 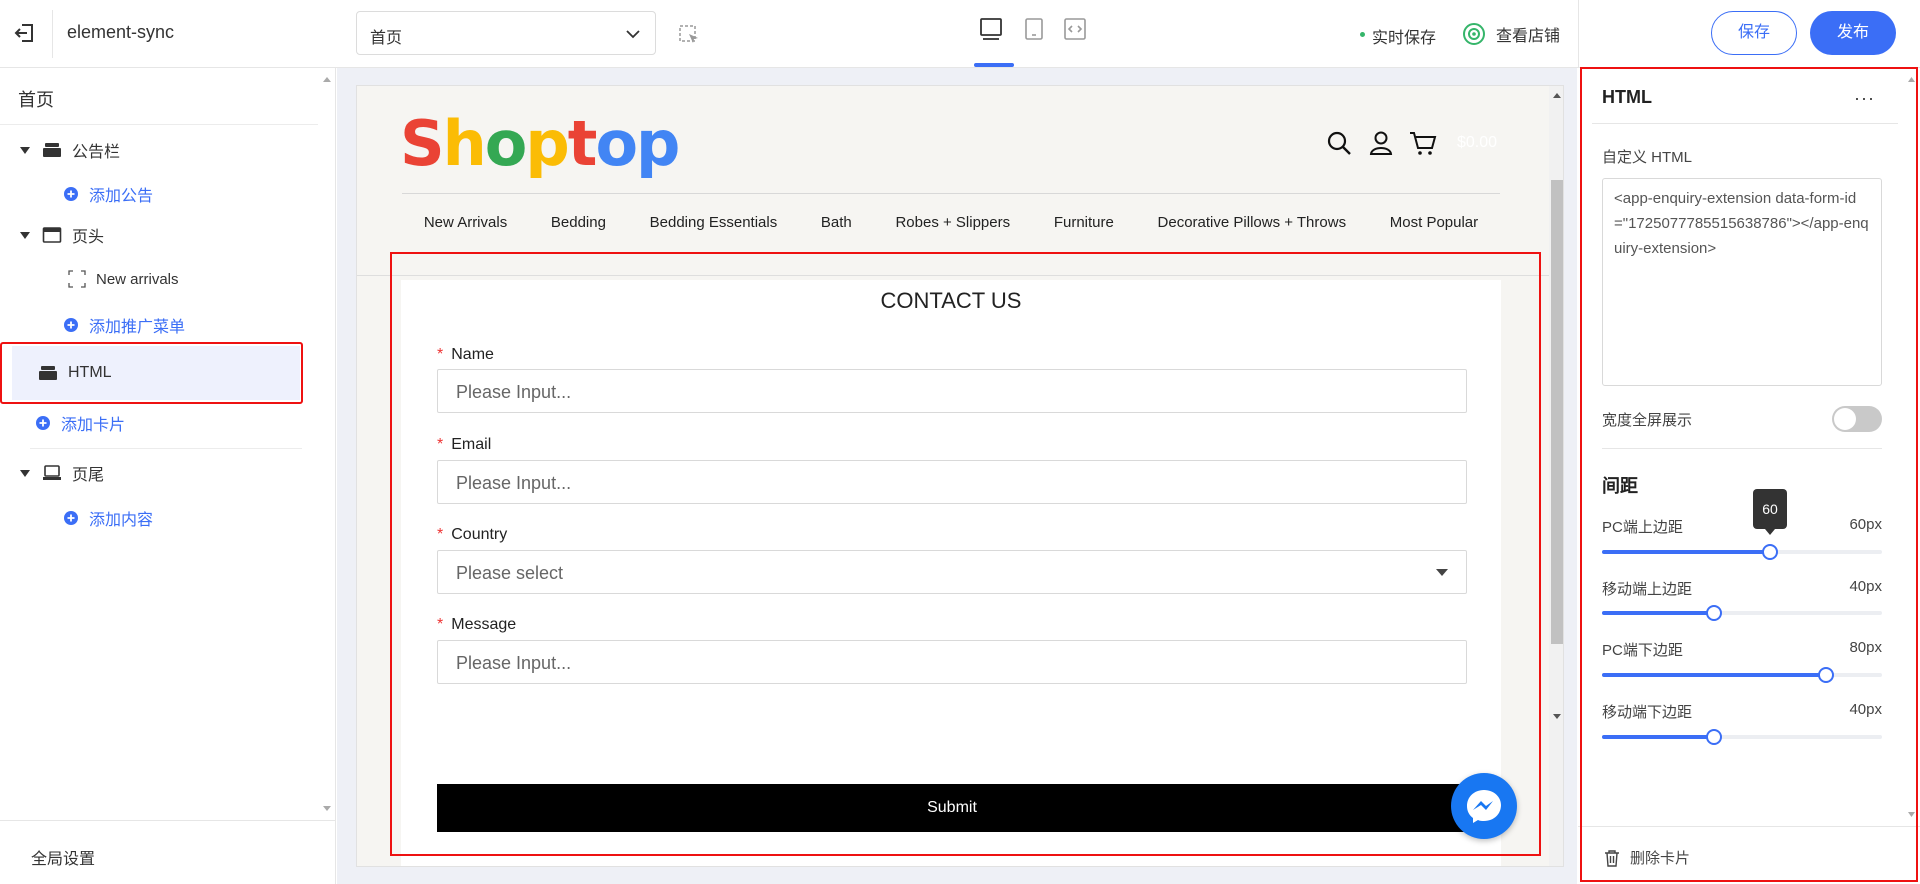 I want to click on pc-top-margin-slider, so click(x=1742, y=552).